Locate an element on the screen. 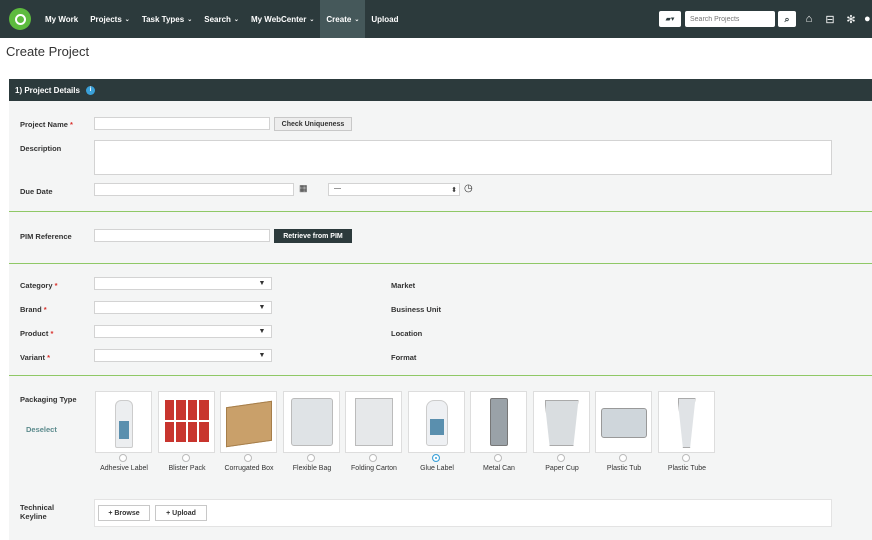 This screenshot has width=872, height=540. nav-task-types-label: Task Types is located at coordinates (163, 19).